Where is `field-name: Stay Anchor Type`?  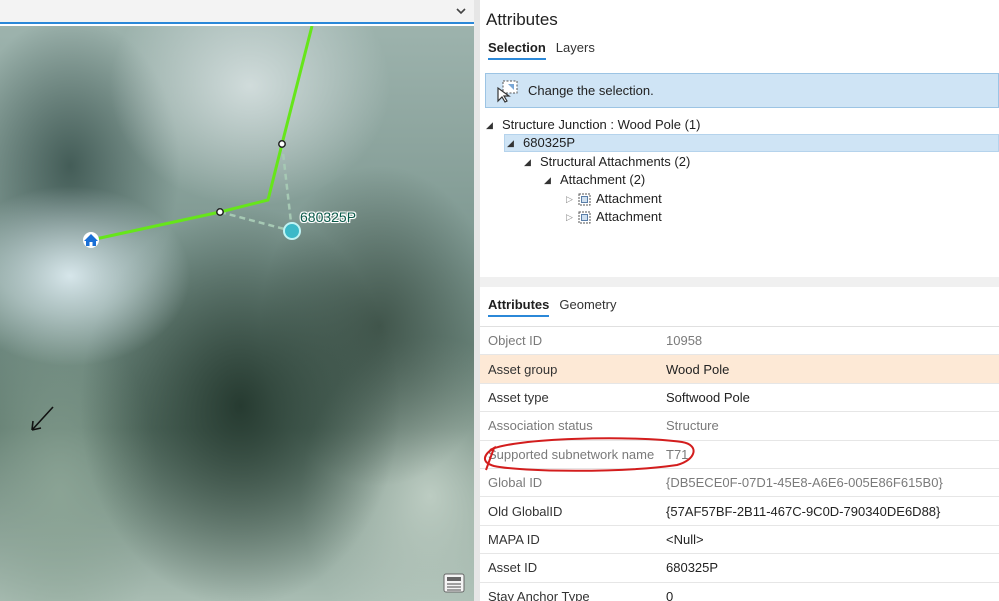
field-name: Stay Anchor Type is located at coordinates (539, 594).